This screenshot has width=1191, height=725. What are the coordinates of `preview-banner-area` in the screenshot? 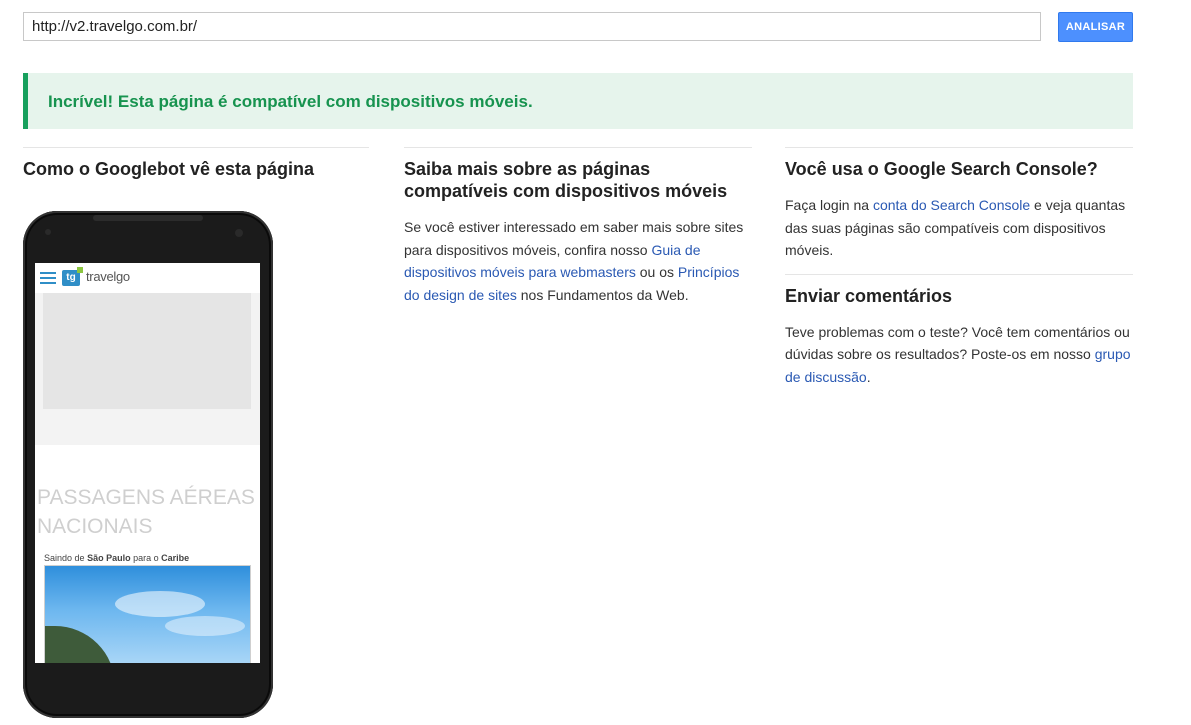 It's located at (147, 369).